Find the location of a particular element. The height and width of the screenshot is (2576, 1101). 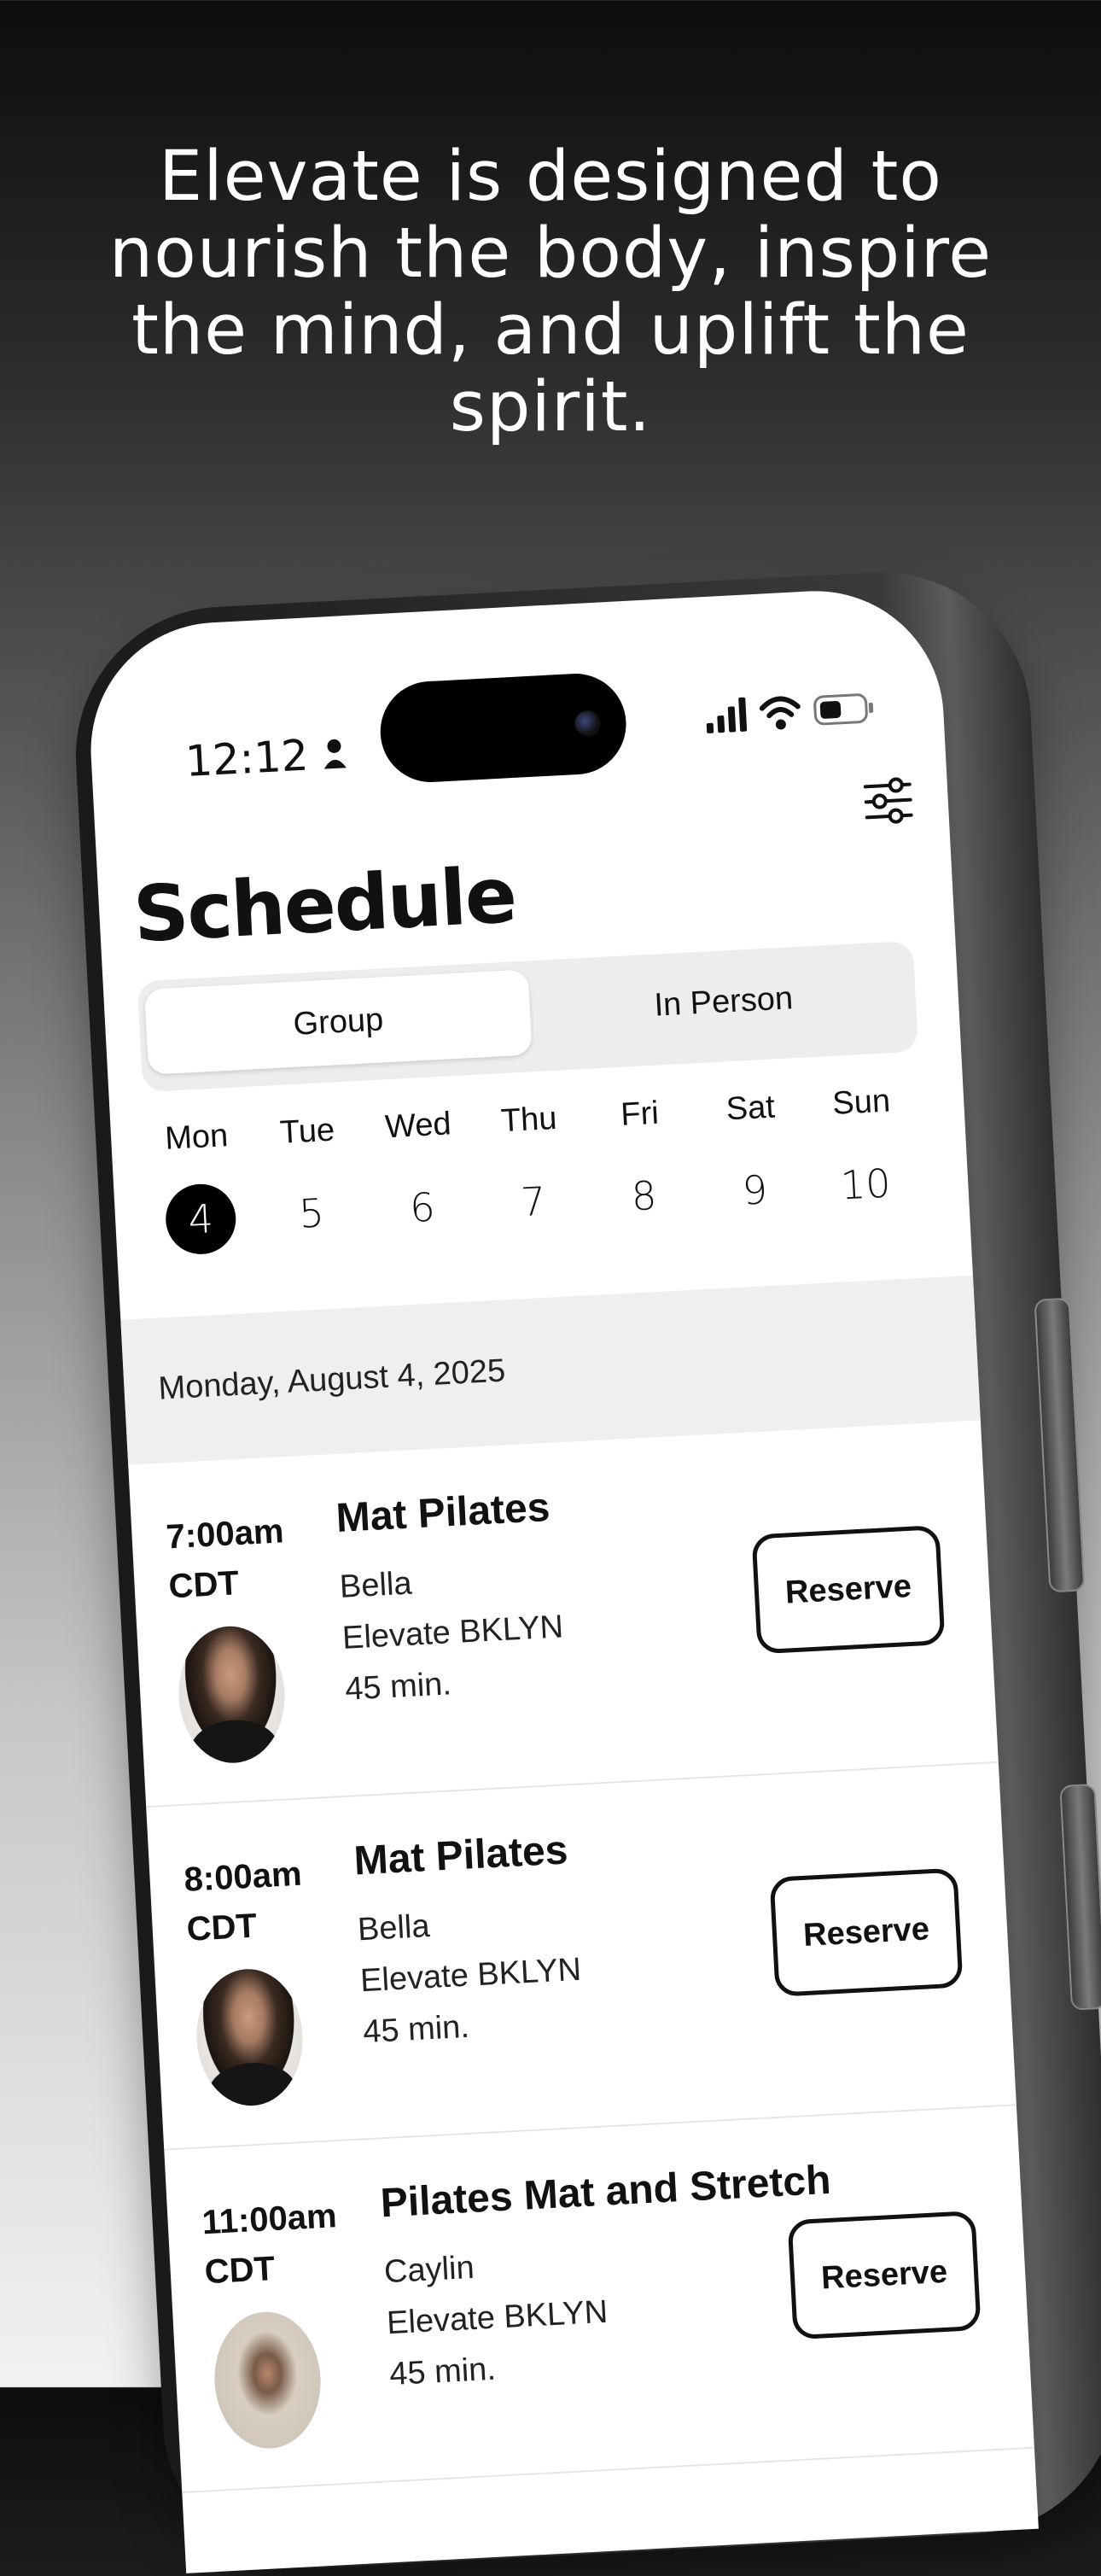

status-bar-time: 12:12 is located at coordinates (266, 757).